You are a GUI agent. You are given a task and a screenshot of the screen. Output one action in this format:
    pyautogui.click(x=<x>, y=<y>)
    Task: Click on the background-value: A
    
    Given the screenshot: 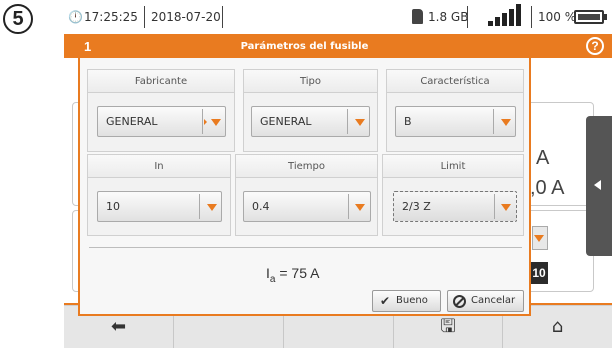 What is the action you would take?
    pyautogui.click(x=543, y=158)
    